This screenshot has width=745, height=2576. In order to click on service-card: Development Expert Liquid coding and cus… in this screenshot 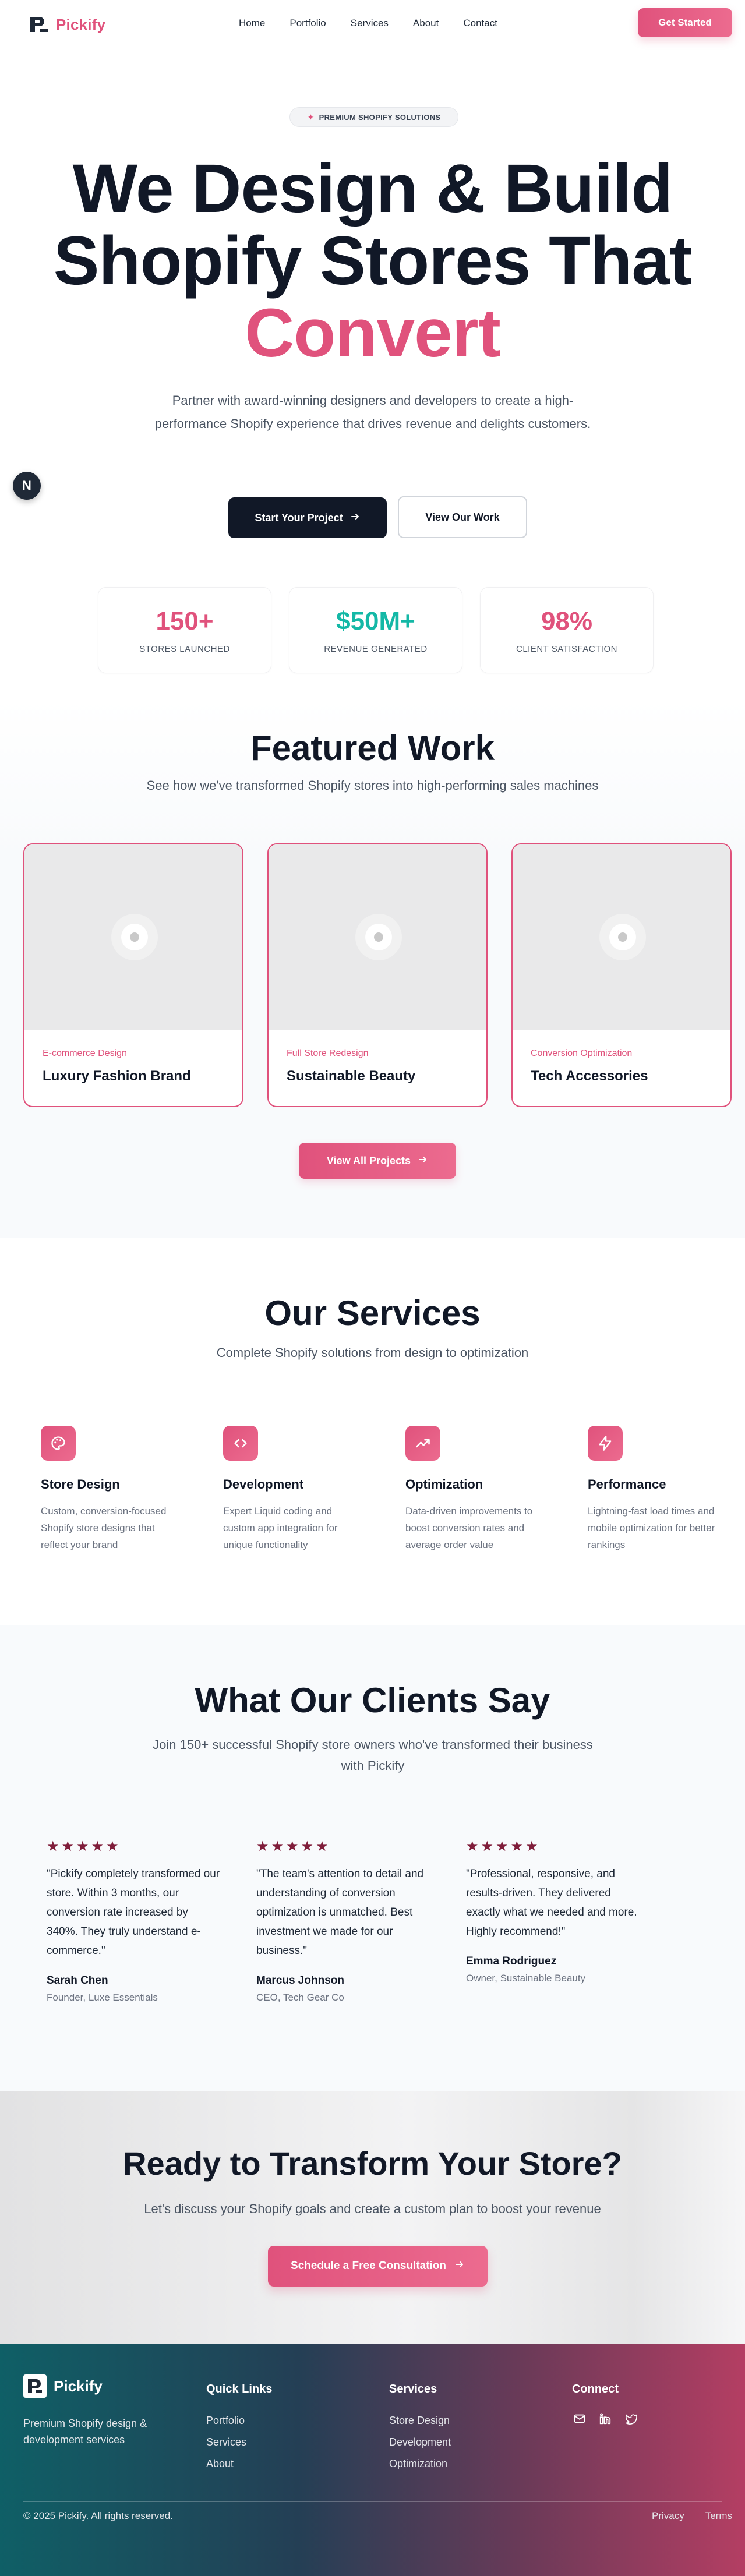, I will do `click(288, 1489)`.